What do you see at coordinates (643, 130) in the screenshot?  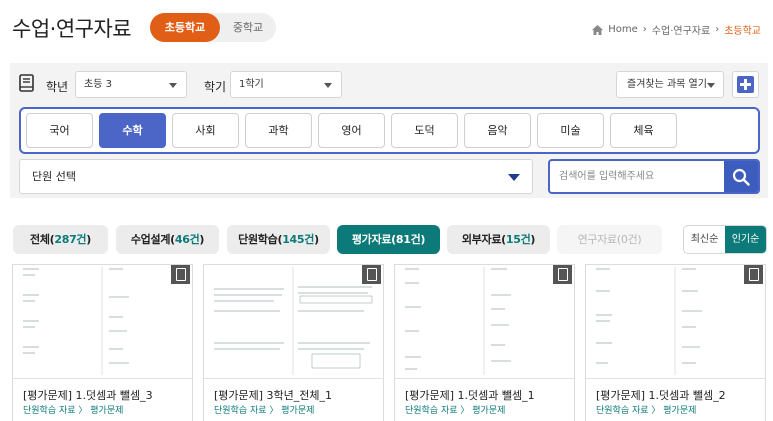 I see `subject-tab-pe: 체육` at bounding box center [643, 130].